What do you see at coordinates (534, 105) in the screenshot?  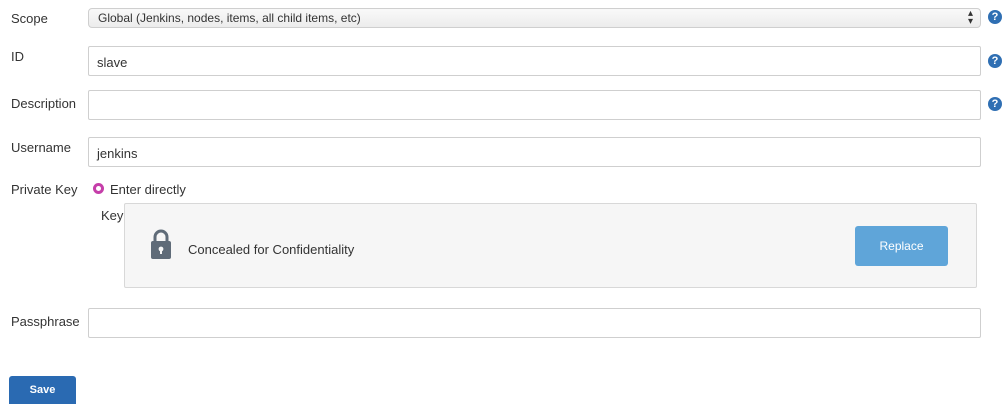 I see `description-input` at bounding box center [534, 105].